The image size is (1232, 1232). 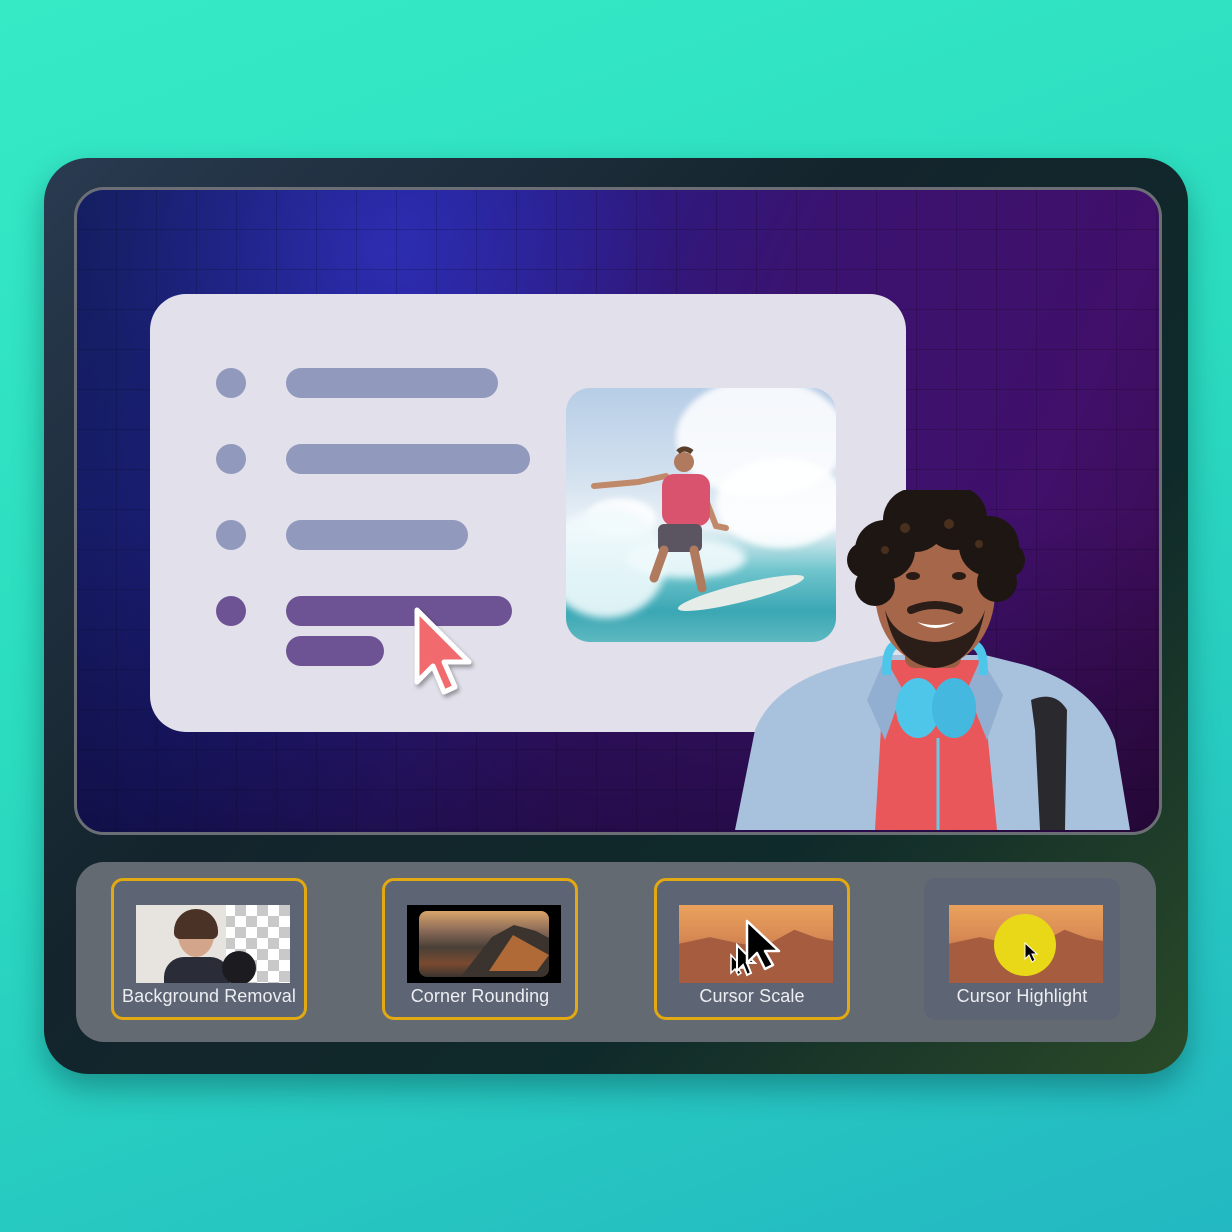 I want to click on tool-label: Corner Rounding, so click(x=480, y=996).